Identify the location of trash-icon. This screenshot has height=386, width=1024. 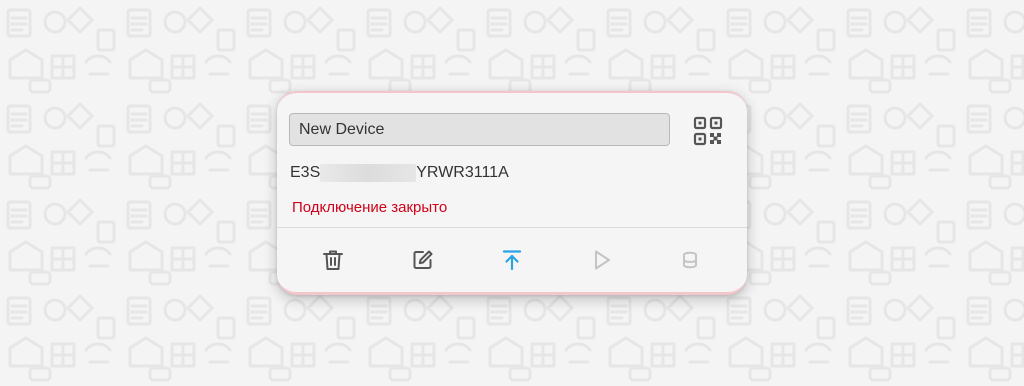
(333, 260).